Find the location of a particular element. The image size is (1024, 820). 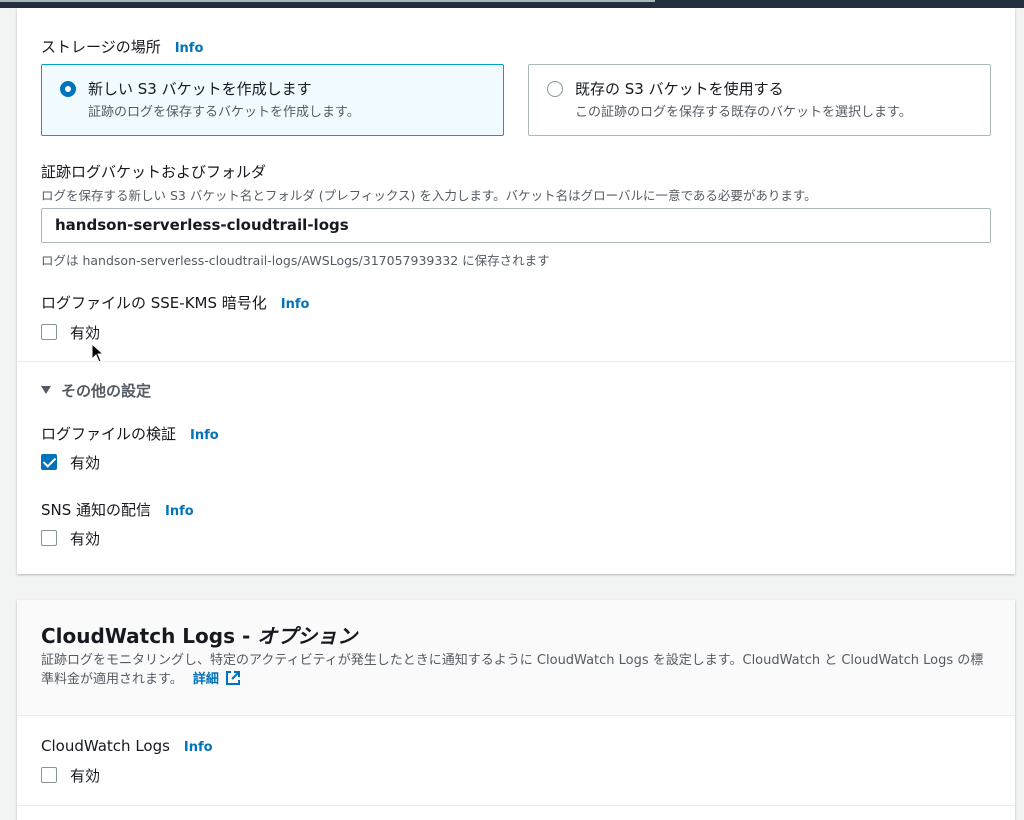

sns-checkbox-label: 有効 is located at coordinates (85, 538).